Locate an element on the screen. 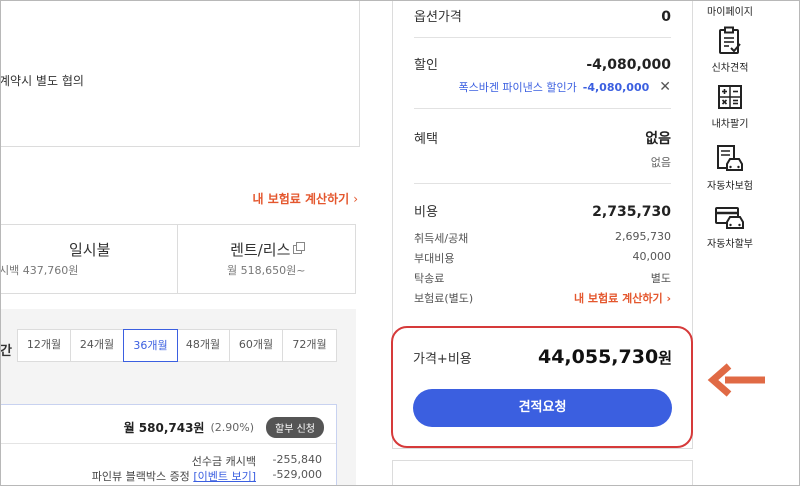 This screenshot has width=800, height=486. total-label: 가격+비용 is located at coordinates (442, 359).